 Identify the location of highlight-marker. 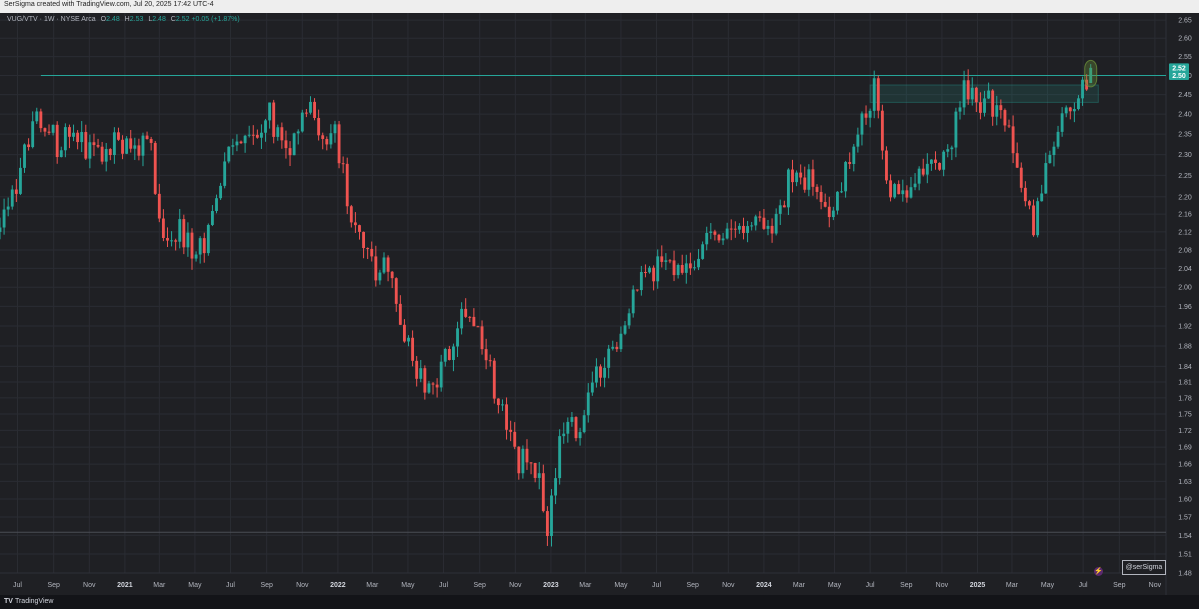
(1091, 73).